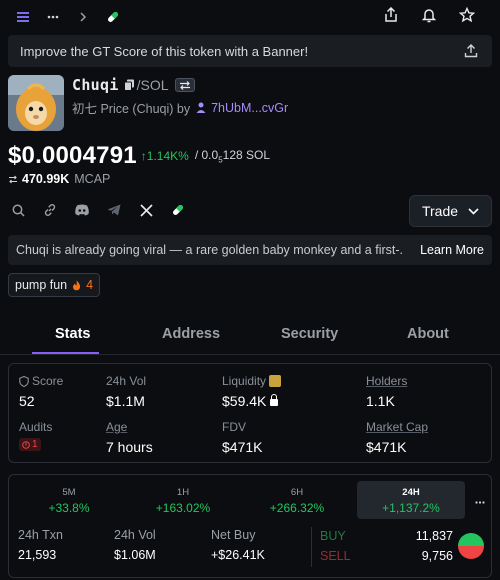 Image resolution: width=500 pixels, height=580 pixels. I want to click on liquidity-label-row: Liquidity, so click(252, 381).